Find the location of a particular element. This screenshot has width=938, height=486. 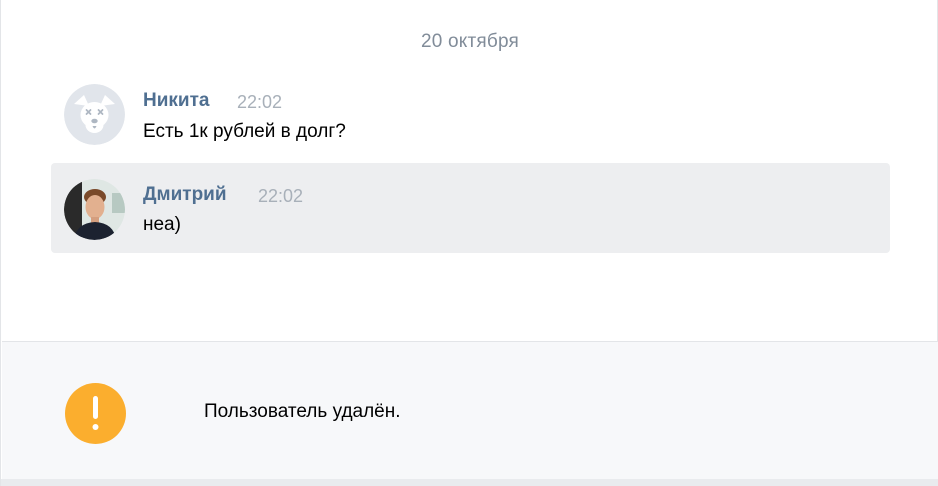

bottom-divider is located at coordinates (469, 482).